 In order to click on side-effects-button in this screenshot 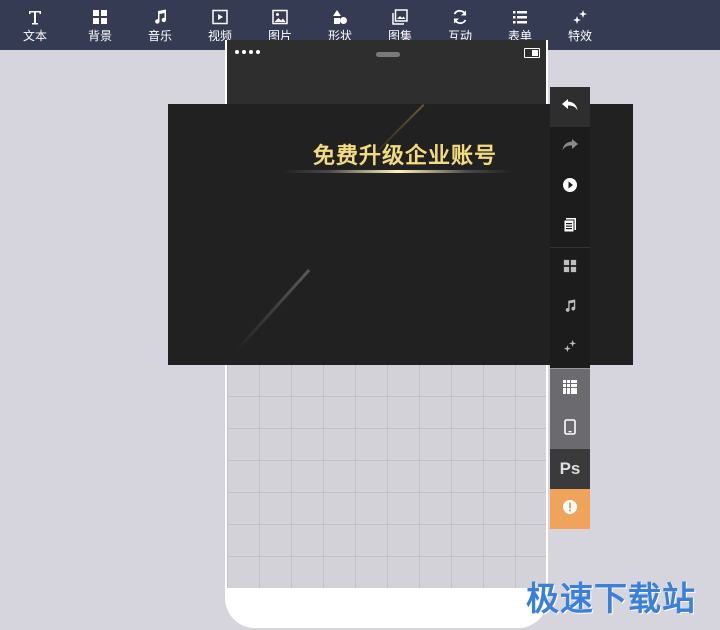, I will do `click(570, 348)`.